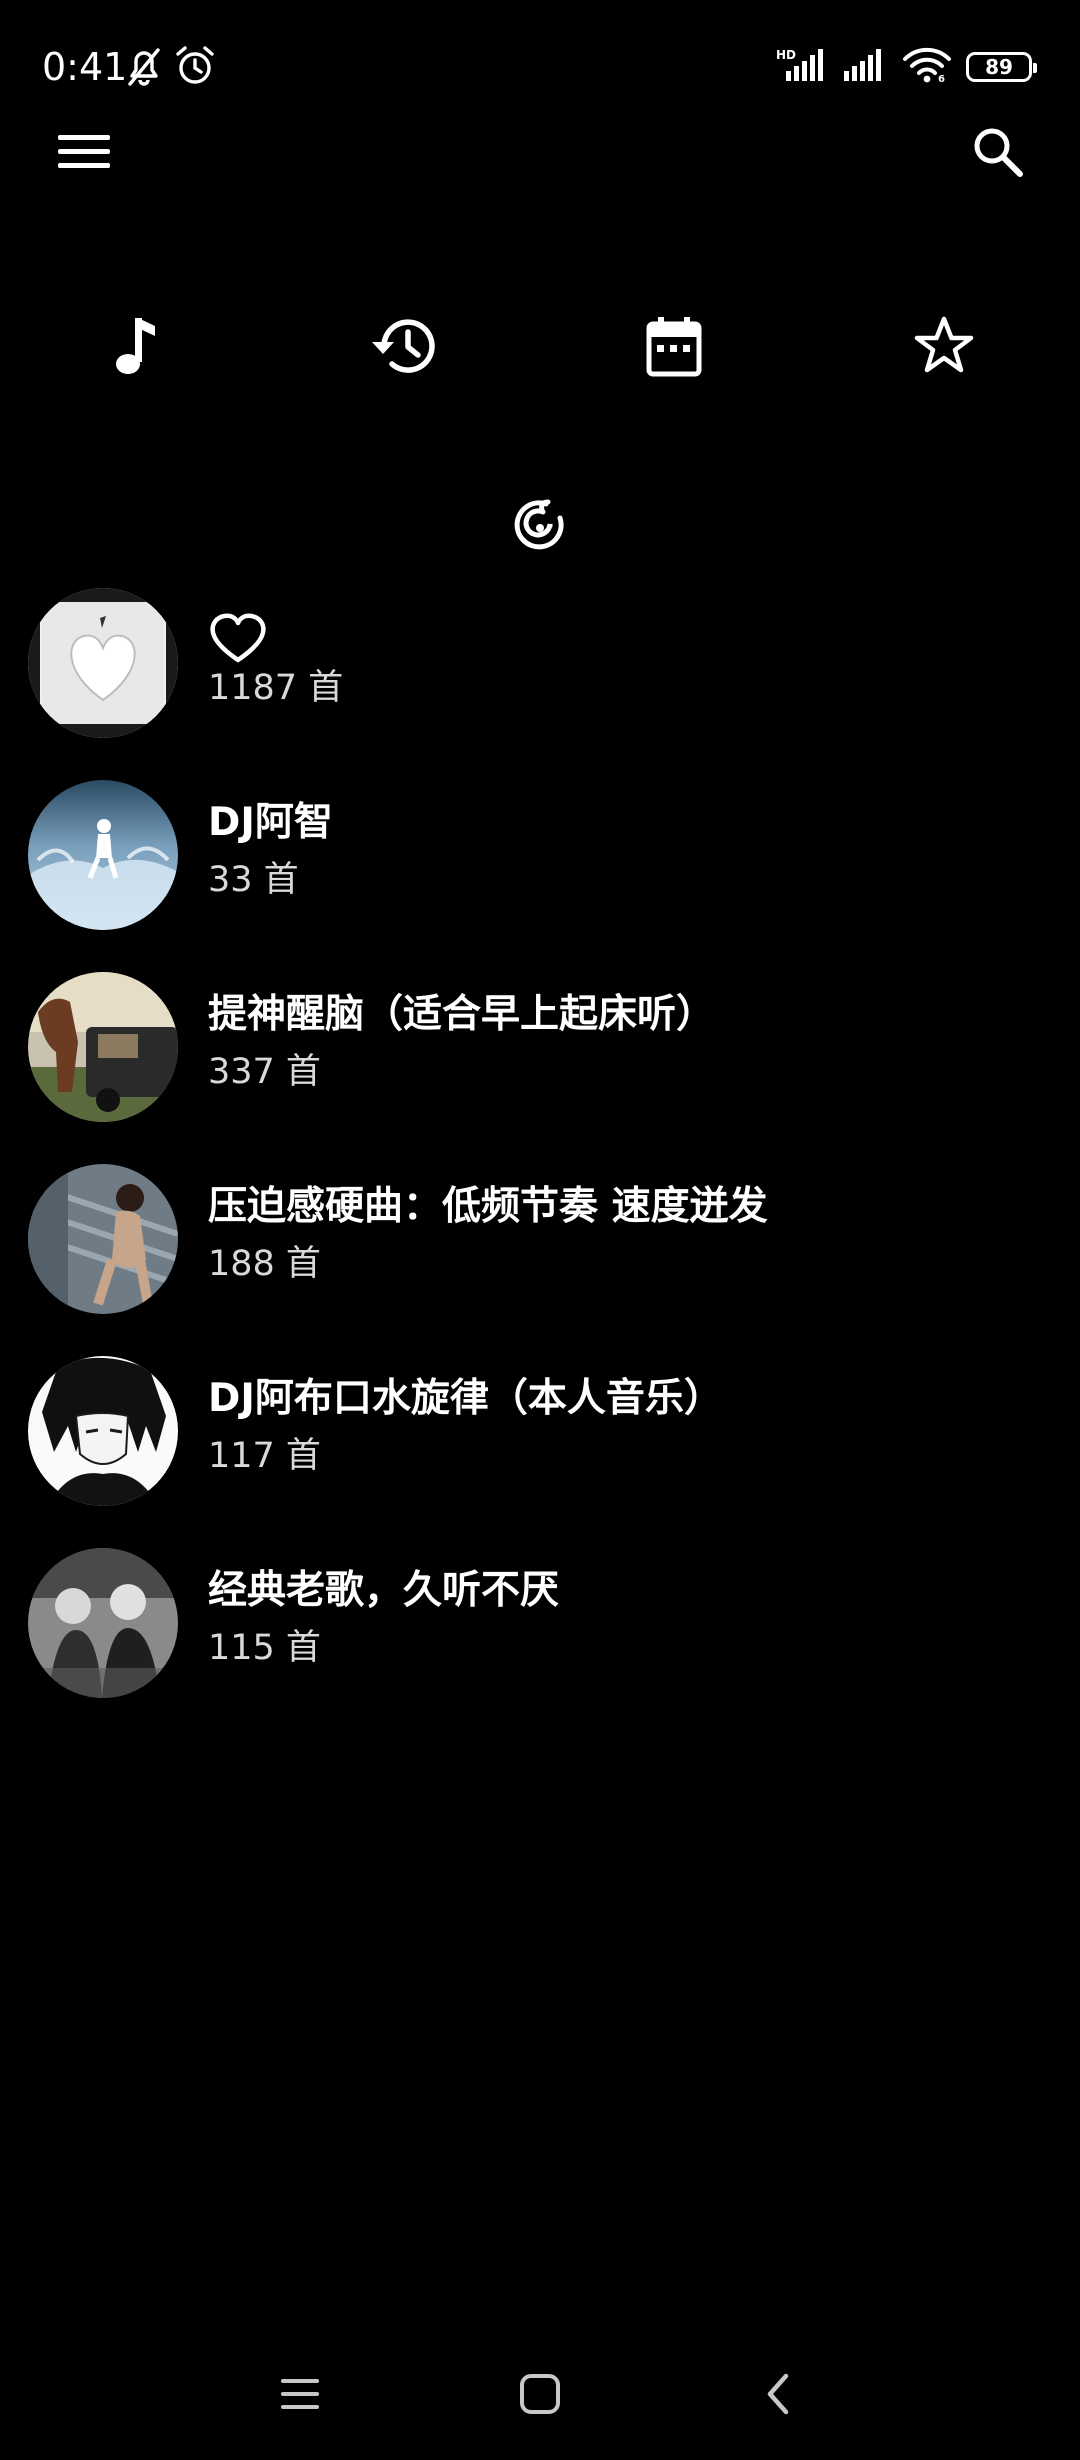 This screenshot has height=2460, width=1080. Describe the element at coordinates (540, 1248) in the screenshot. I see `playlist-item: 压迫感硬曲：低频节奏 速度迸发 188 首` at that location.